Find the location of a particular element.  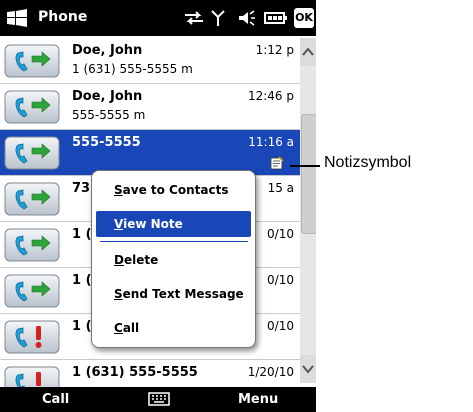

sync-icon is located at coordinates (194, 18).